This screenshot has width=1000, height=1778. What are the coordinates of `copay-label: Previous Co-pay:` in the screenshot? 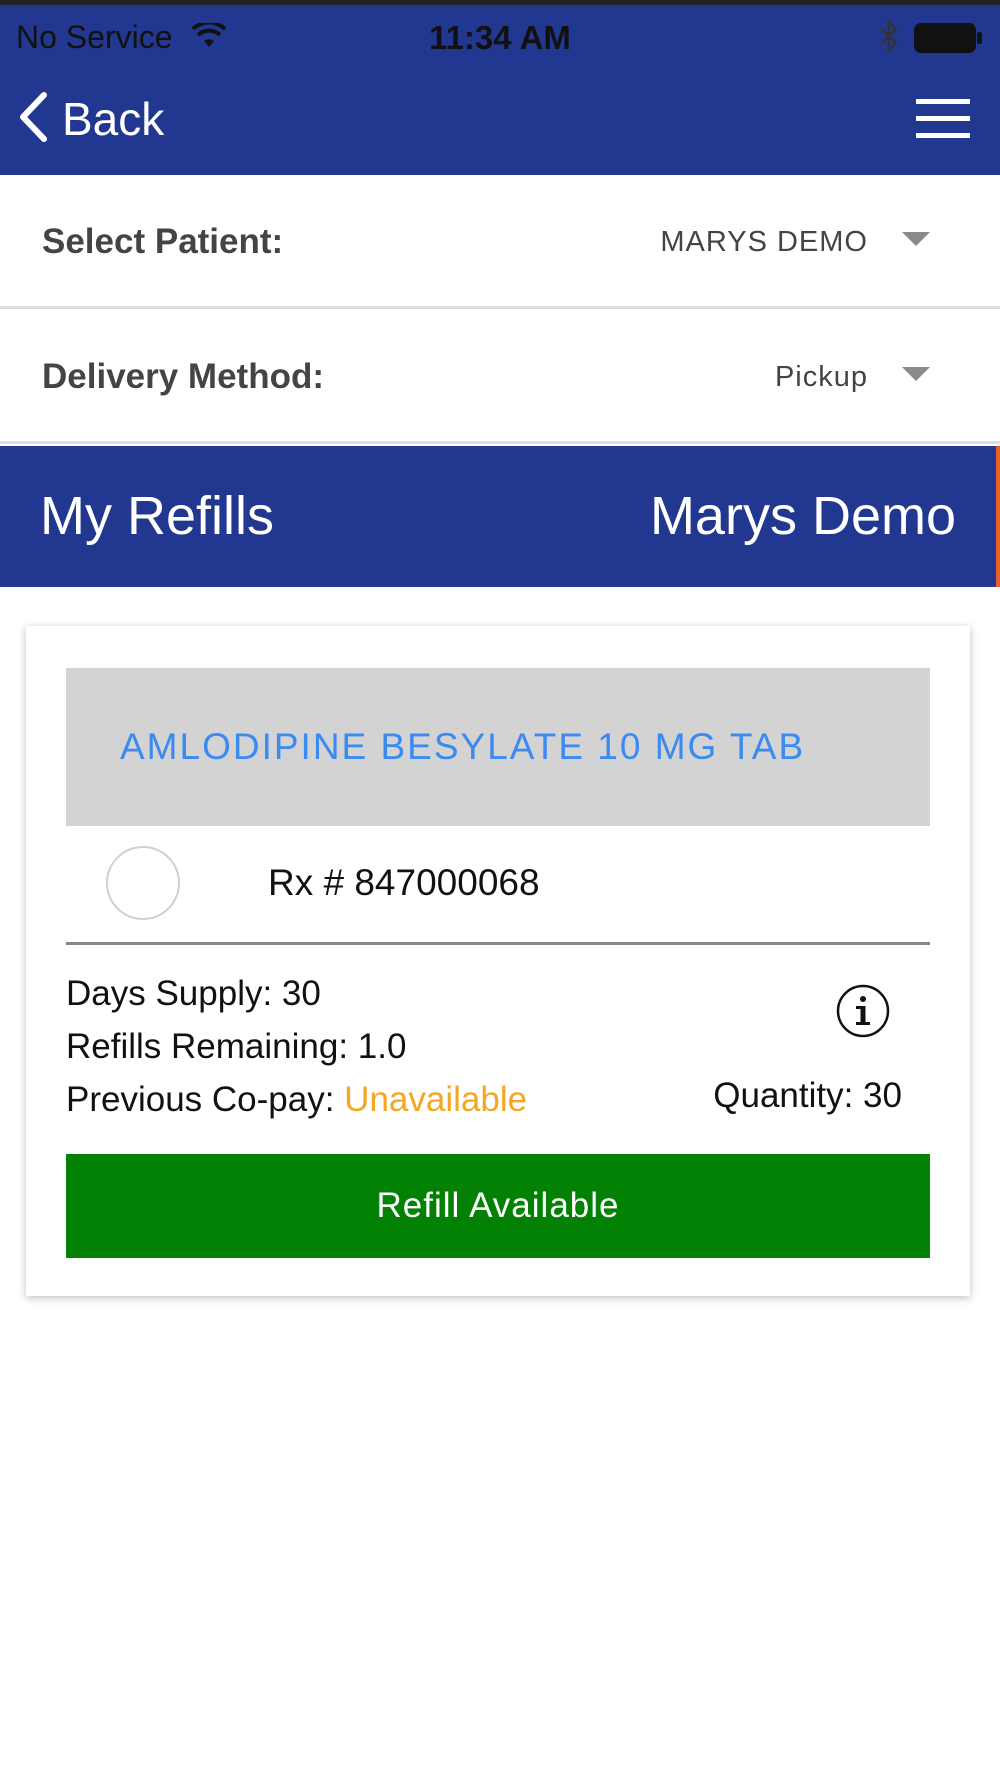 It's located at (205, 1099).